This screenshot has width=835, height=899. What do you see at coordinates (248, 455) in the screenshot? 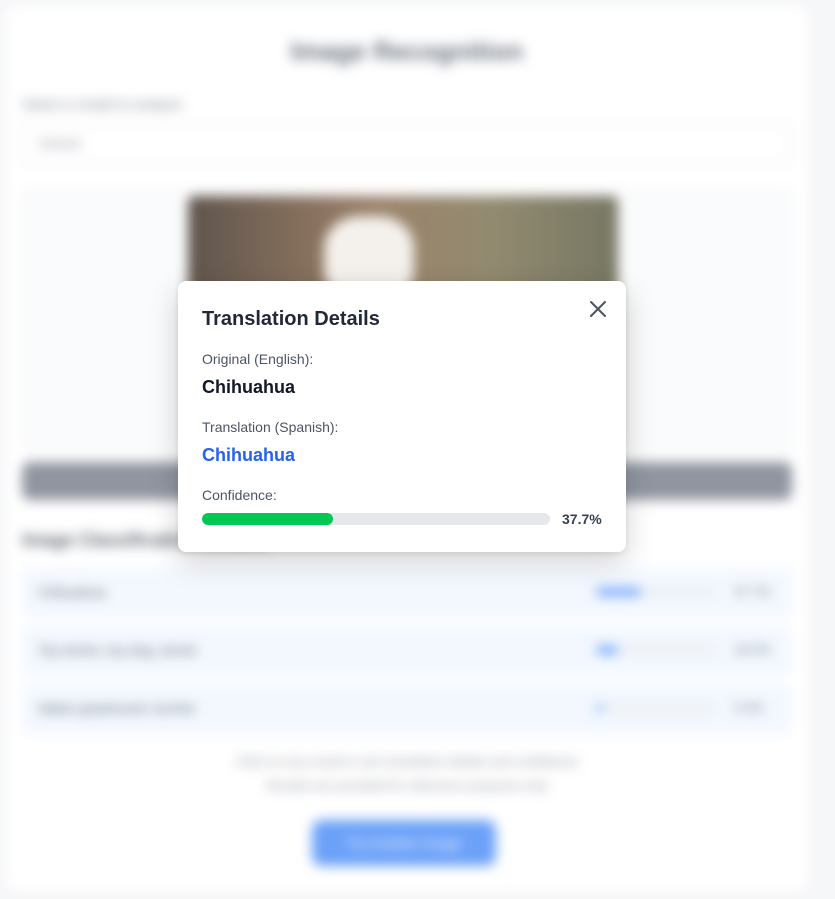
I see `translation-value: Chihuahua` at bounding box center [248, 455].